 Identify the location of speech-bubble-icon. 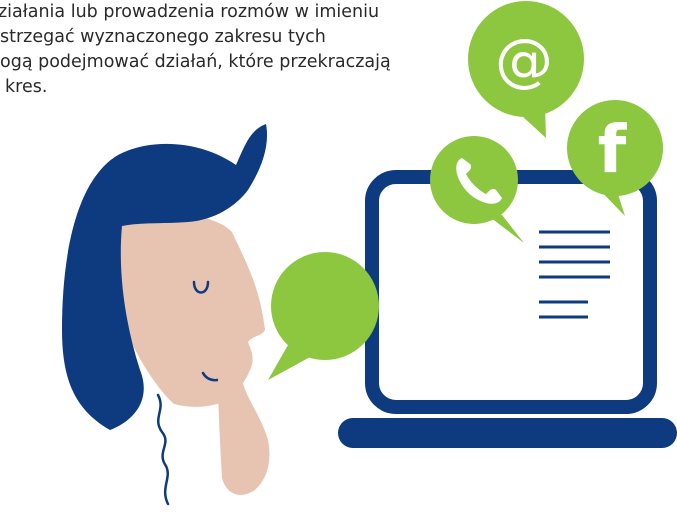
(323, 316).